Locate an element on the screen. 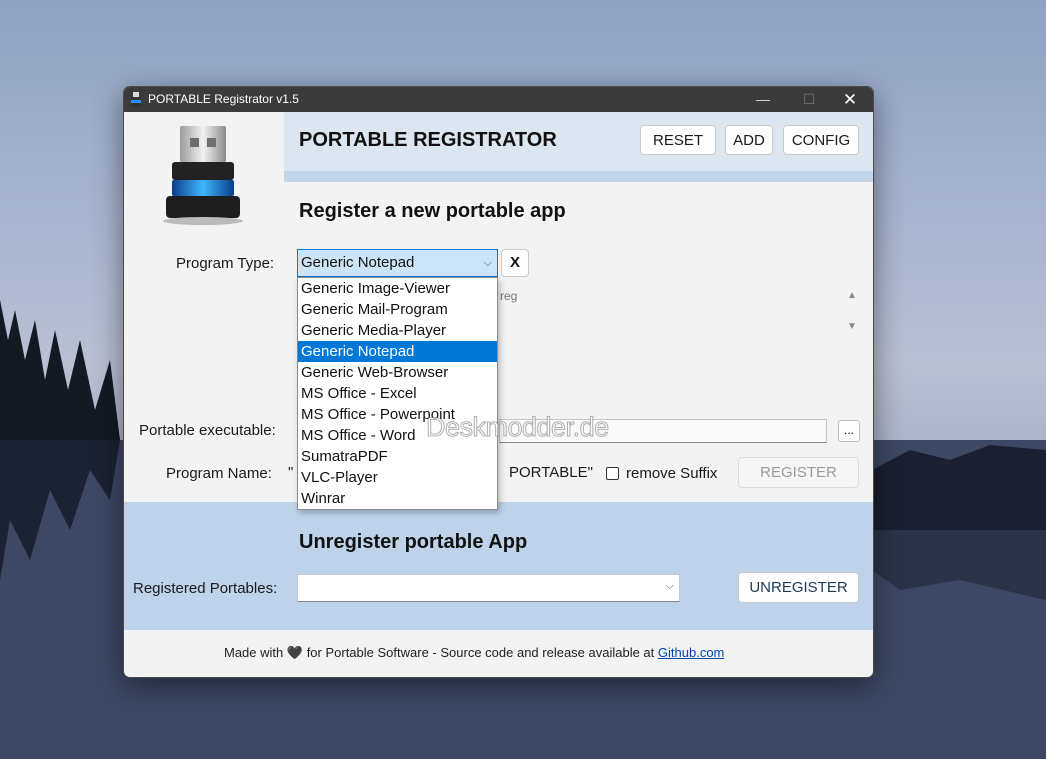 This screenshot has height=759, width=1046. usb-logo-icon is located at coordinates (203, 175).